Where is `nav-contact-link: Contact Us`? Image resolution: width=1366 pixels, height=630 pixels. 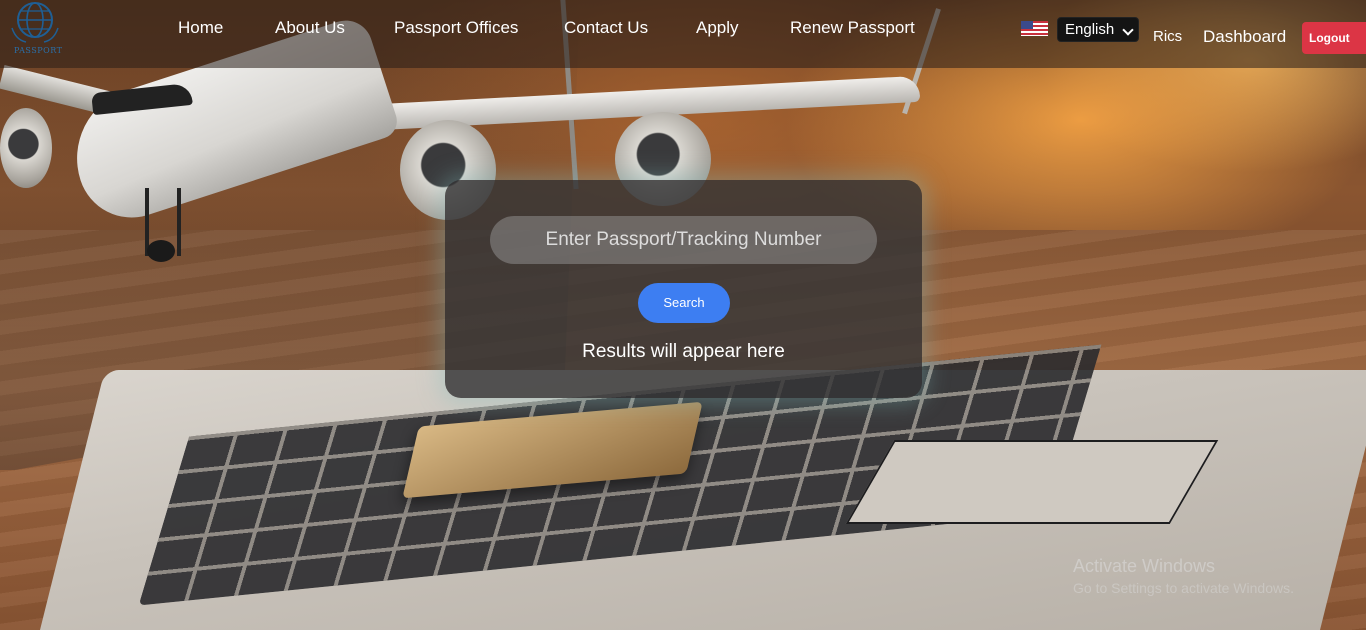
nav-contact-link: Contact Us is located at coordinates (606, 28).